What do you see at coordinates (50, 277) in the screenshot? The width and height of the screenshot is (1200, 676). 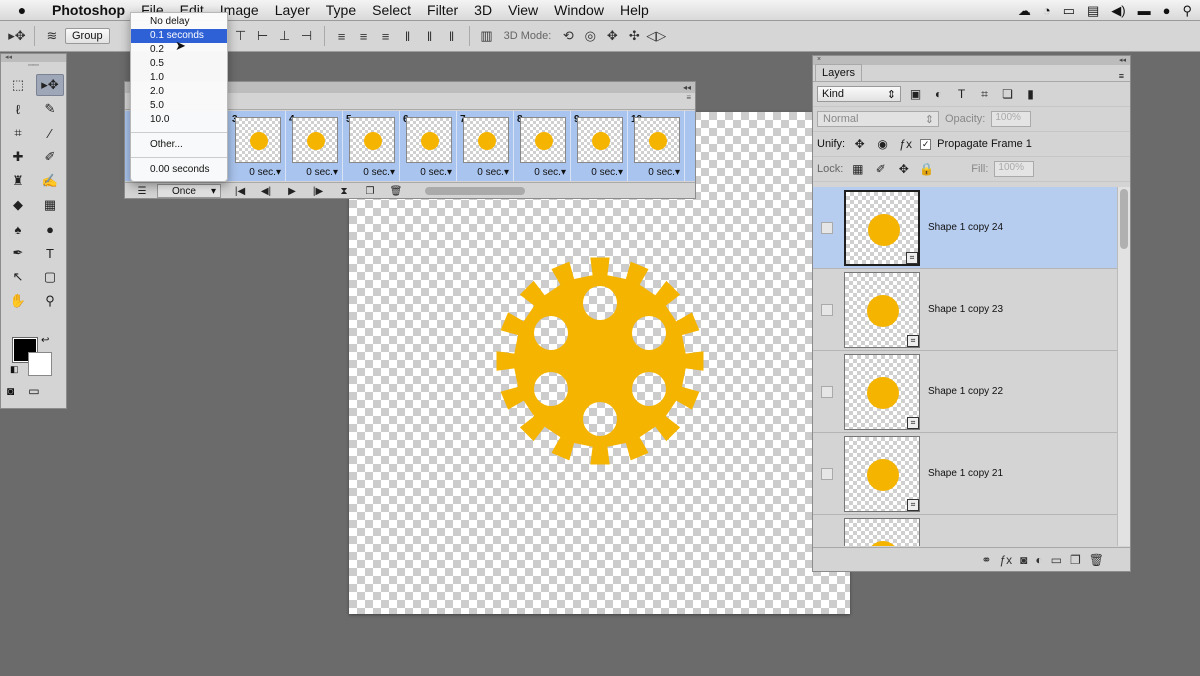 I see `rectangle-shape-icon: ▢` at bounding box center [50, 277].